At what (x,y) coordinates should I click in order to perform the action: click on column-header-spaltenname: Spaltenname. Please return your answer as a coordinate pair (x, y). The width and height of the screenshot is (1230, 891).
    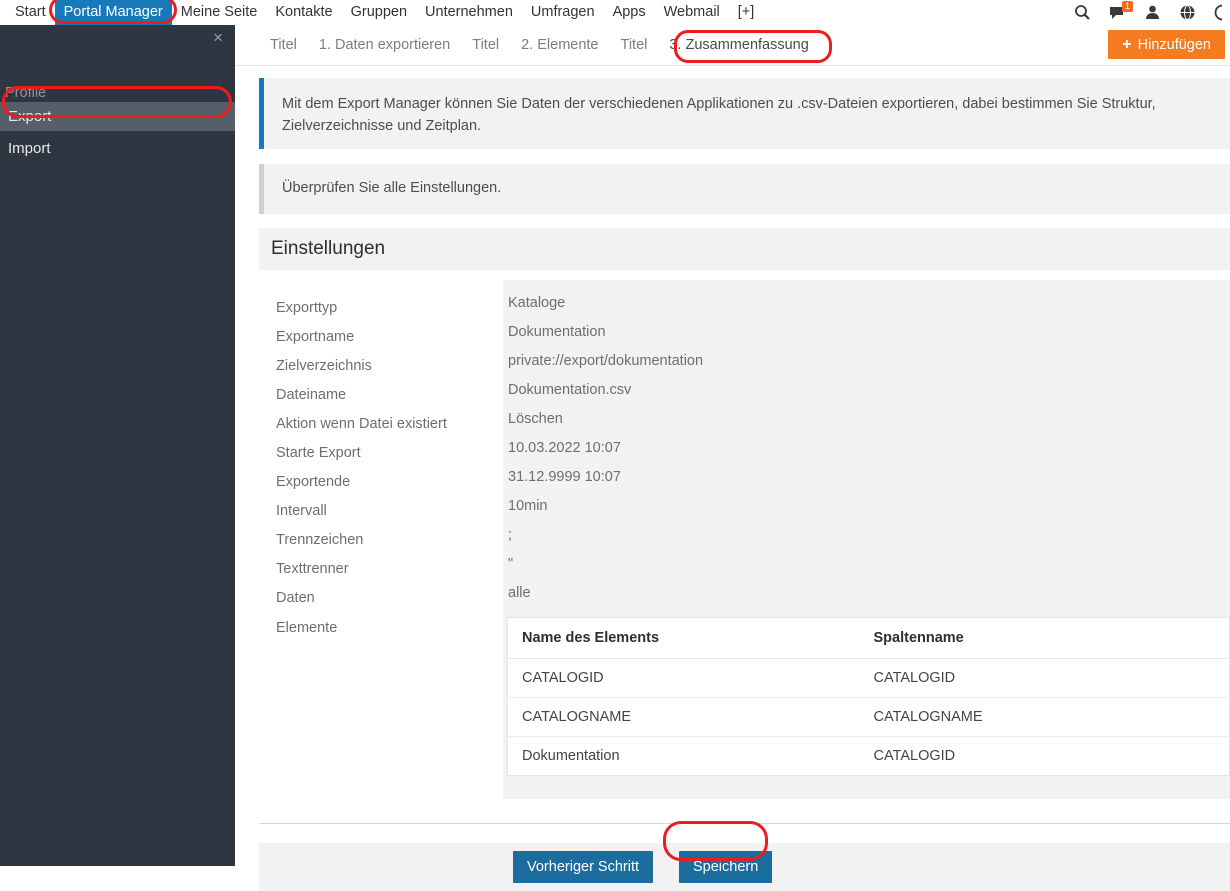
    Looking at the image, I should click on (1044, 638).